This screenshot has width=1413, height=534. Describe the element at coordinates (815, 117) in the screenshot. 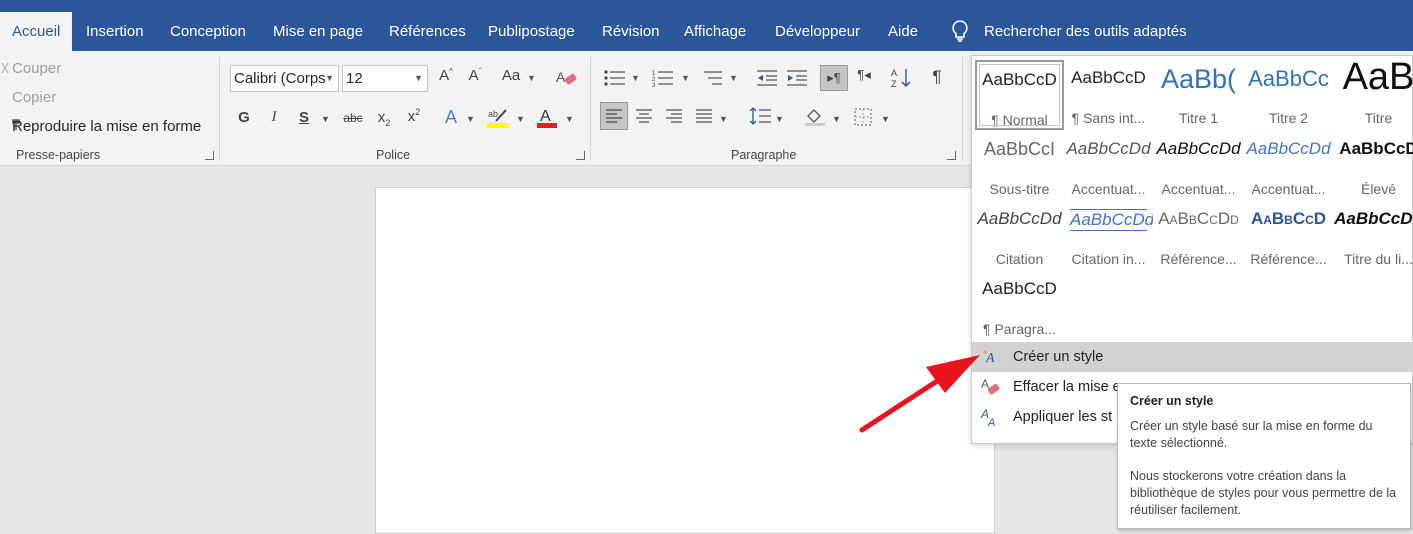

I see `shading-icon` at that location.